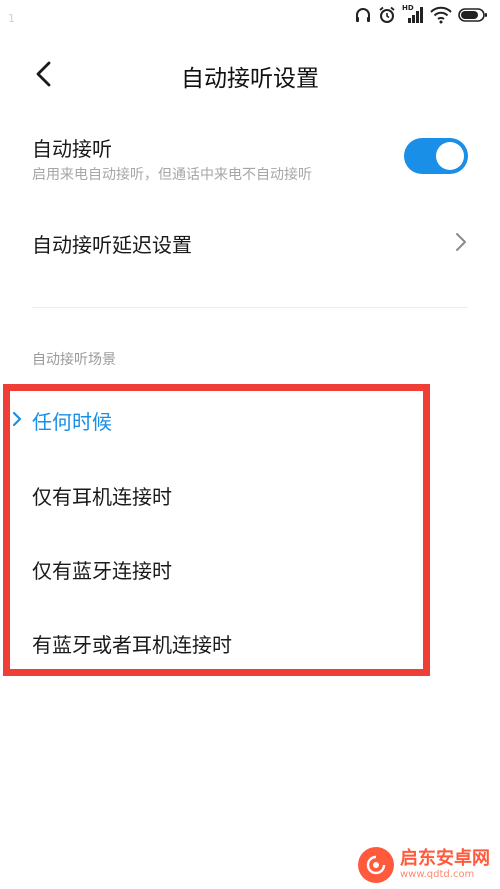 This screenshot has height=889, width=500. What do you see at coordinates (387, 14) in the screenshot?
I see `alarm-icon` at bounding box center [387, 14].